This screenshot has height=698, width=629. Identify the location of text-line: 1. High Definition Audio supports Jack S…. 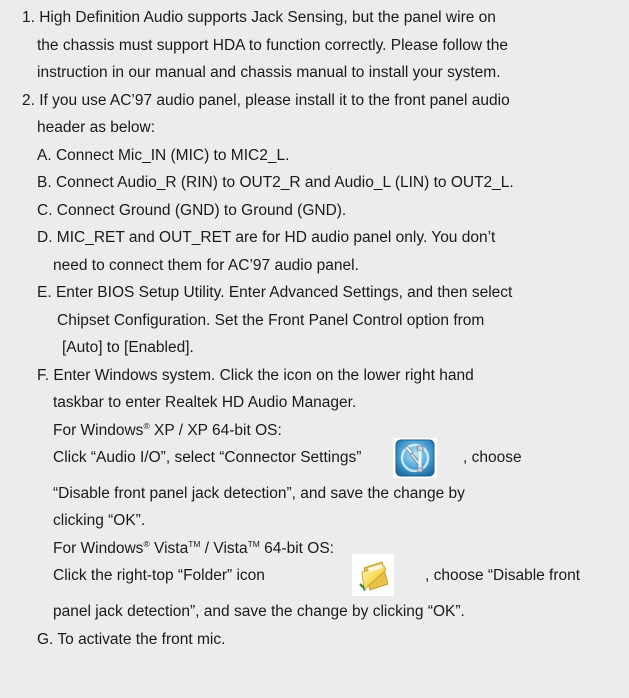
(259, 17).